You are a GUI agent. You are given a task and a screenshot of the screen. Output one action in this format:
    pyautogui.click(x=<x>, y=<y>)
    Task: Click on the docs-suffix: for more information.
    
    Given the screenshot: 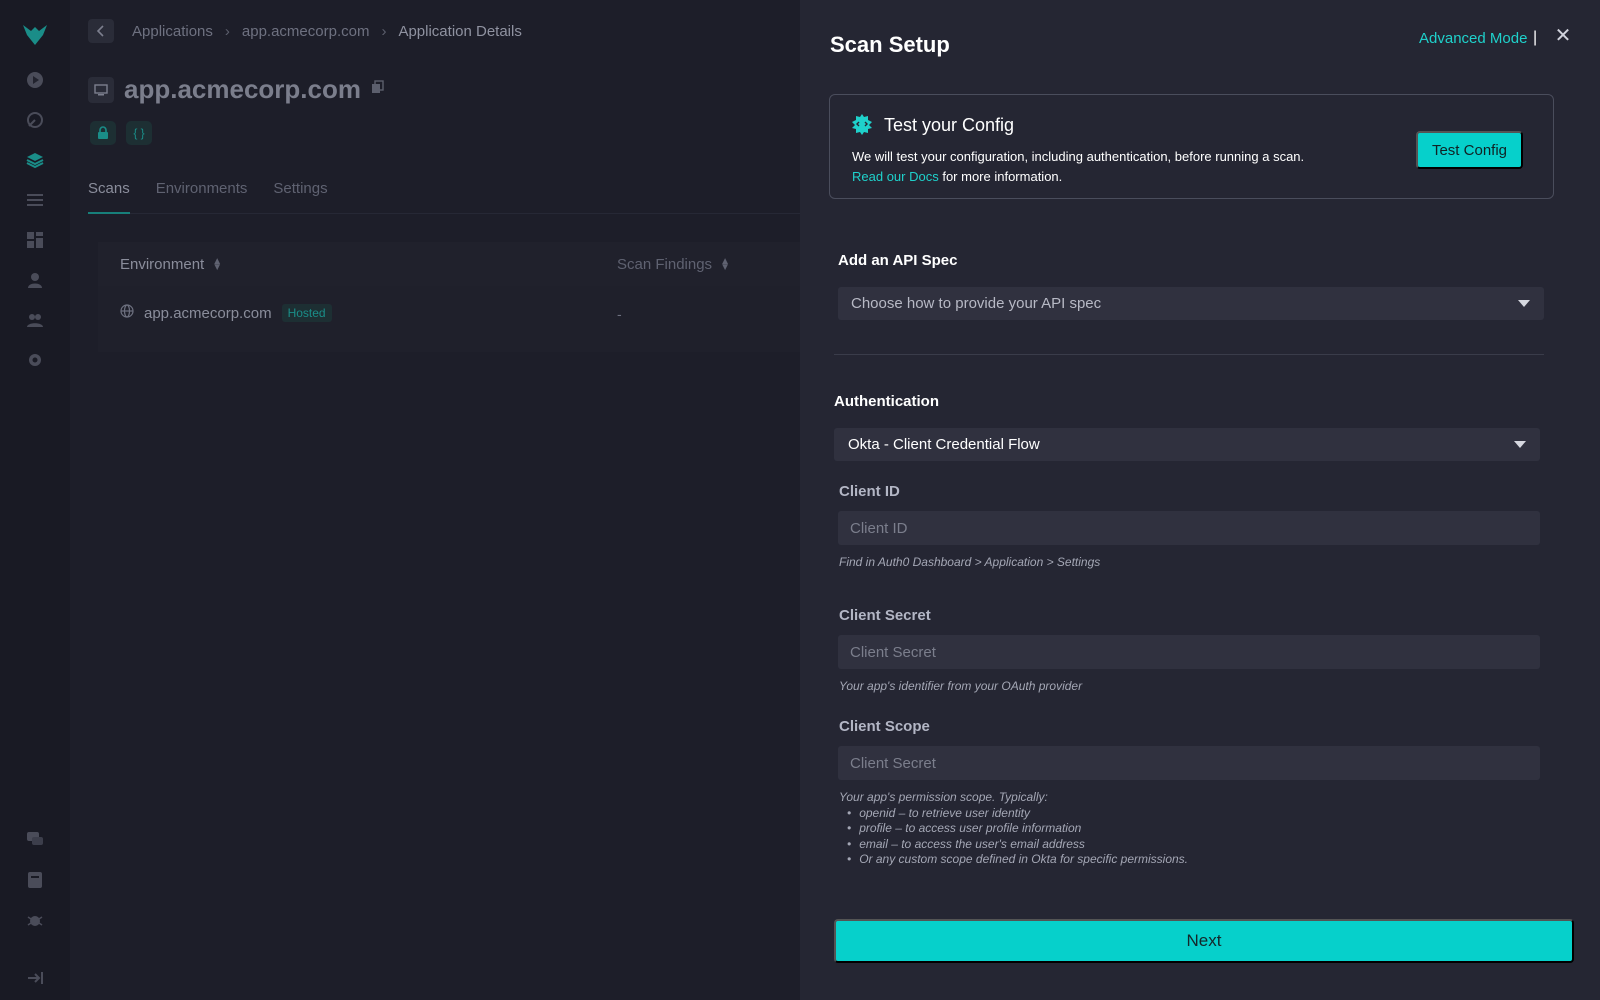 What is the action you would take?
    pyautogui.click(x=1000, y=176)
    